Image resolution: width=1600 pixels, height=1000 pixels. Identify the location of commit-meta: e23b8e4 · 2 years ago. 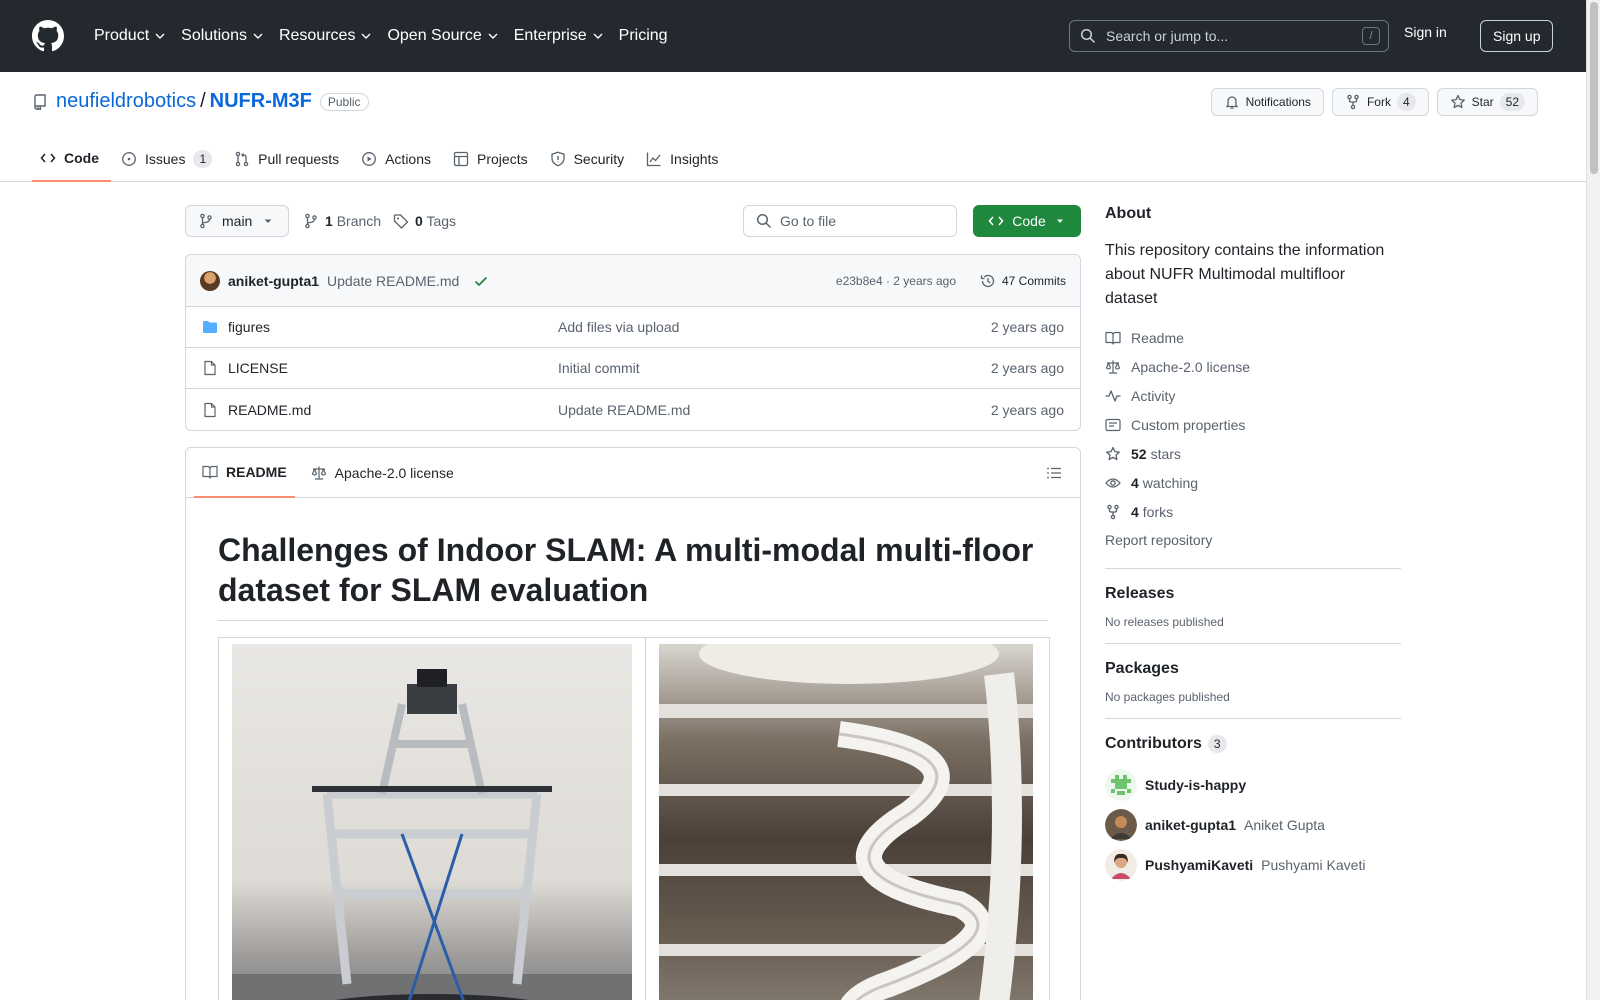
(896, 281).